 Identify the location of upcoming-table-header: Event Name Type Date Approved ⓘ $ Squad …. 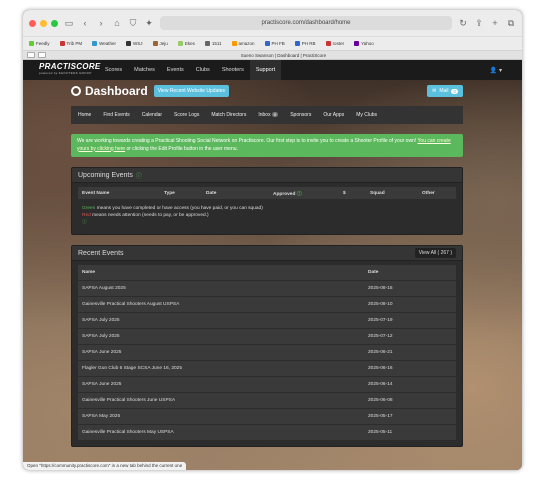
(267, 193).